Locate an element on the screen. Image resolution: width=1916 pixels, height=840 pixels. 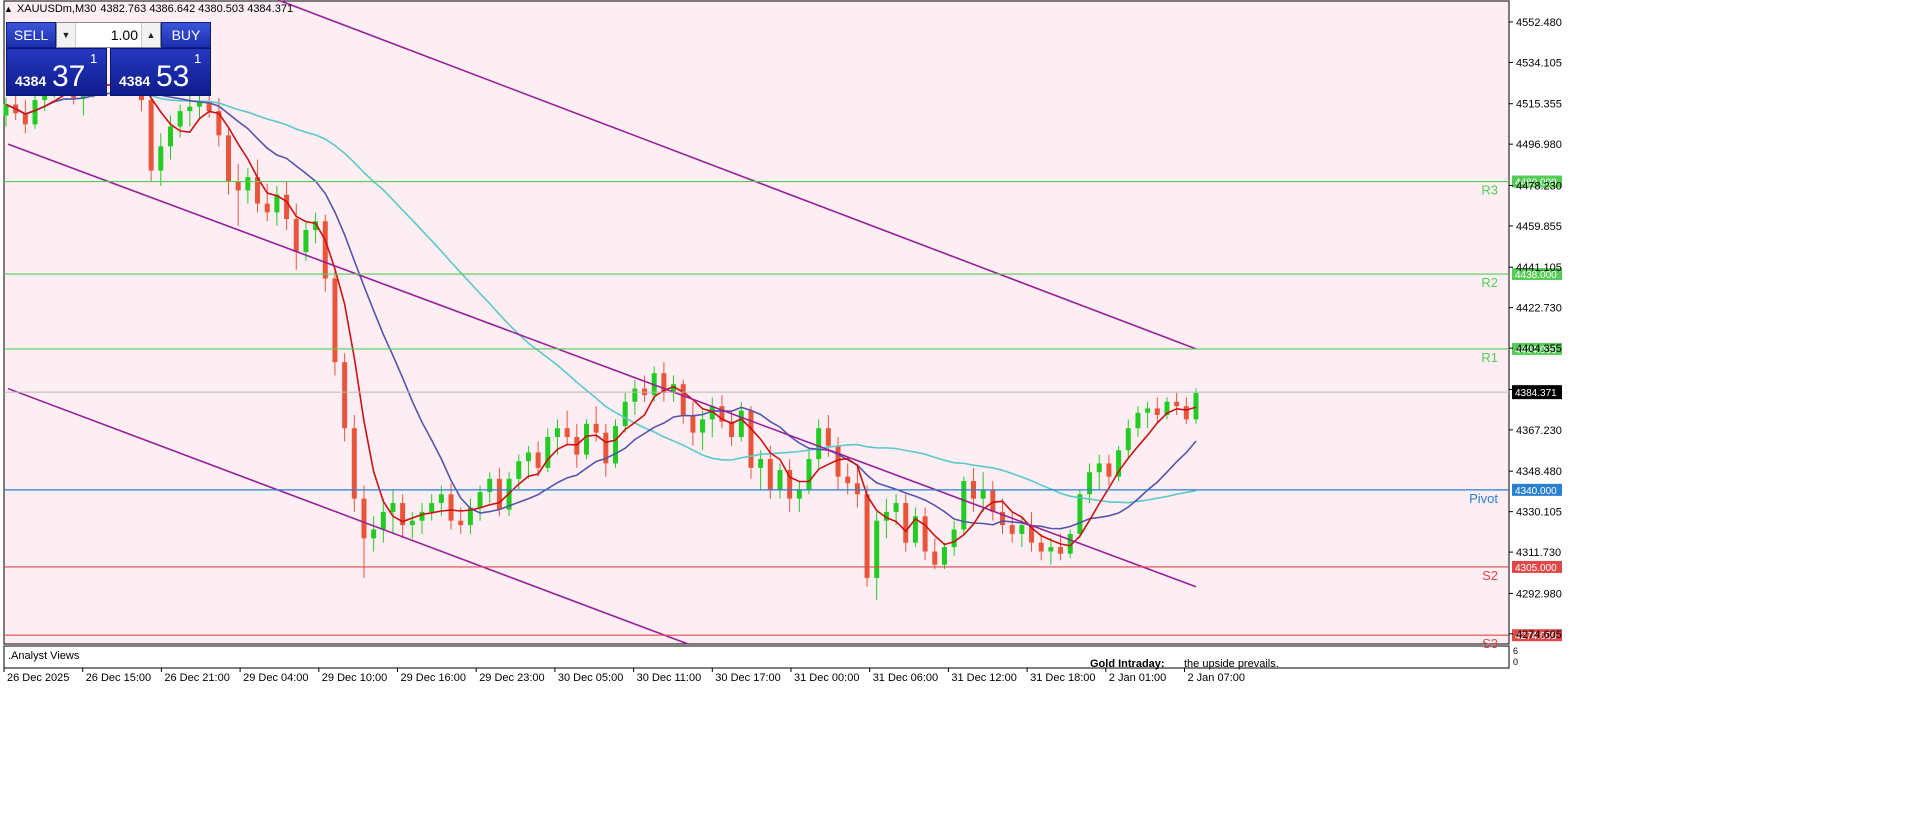
time-tick-label: 31 Dec 18:00 is located at coordinates (1062, 678).